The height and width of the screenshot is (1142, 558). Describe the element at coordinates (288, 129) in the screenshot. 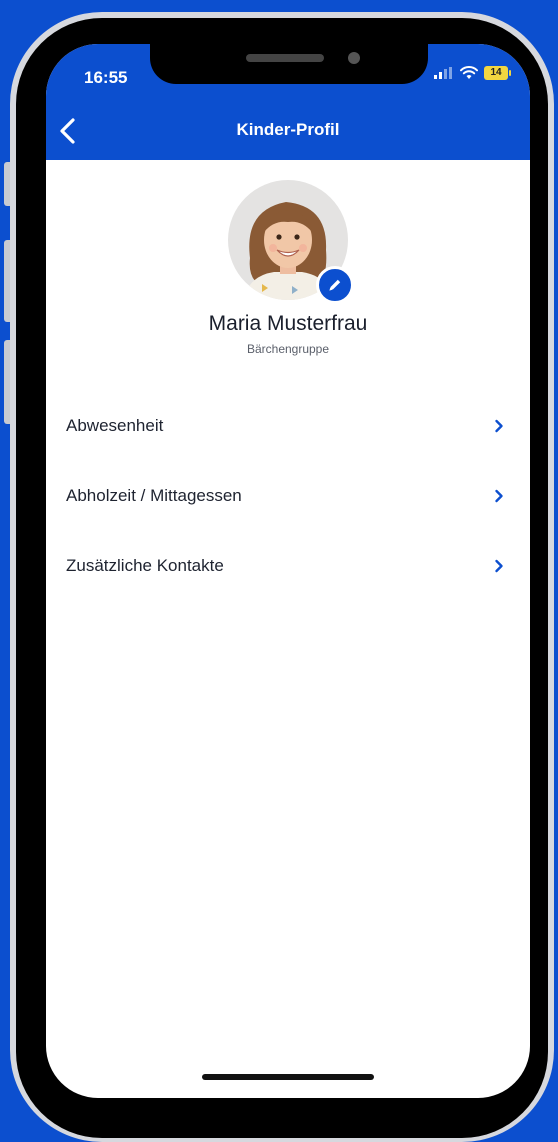

I see `page-title: Kinder-Profil` at that location.